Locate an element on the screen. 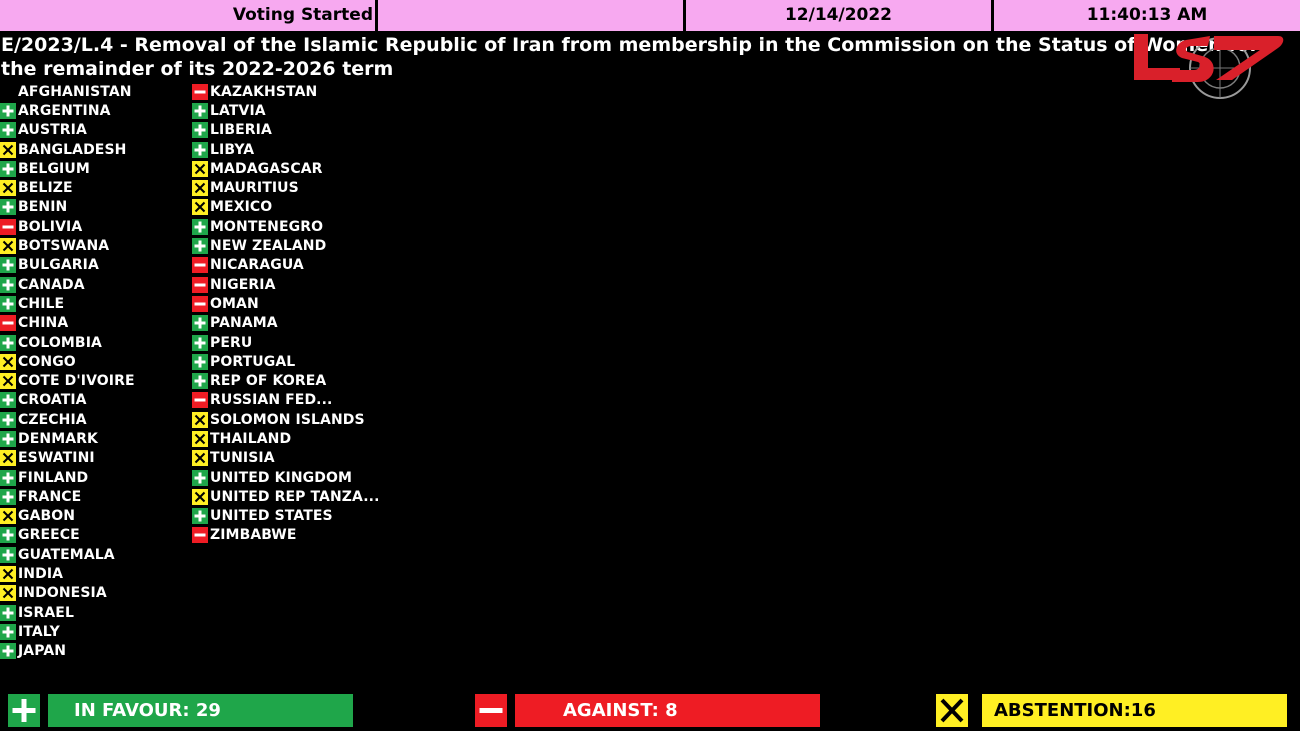 The image size is (1300, 731). country-vote-row: LIBYA is located at coordinates (286, 149).